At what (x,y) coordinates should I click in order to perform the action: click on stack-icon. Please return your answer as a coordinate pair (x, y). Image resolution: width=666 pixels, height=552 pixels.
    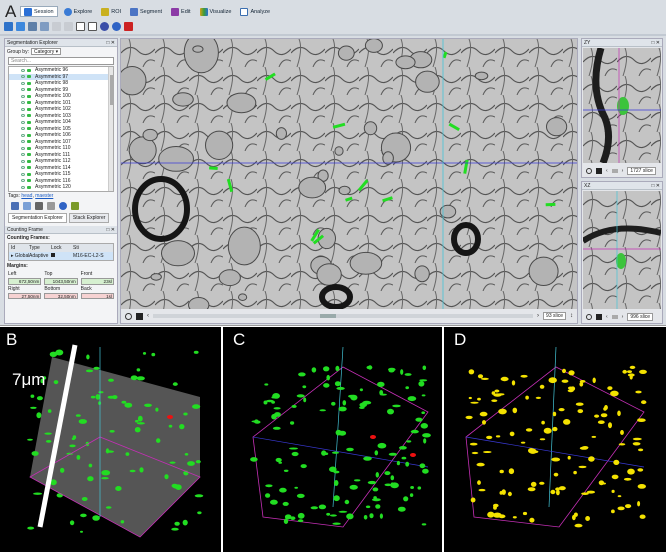
    Looking at the image, I should click on (39, 206).